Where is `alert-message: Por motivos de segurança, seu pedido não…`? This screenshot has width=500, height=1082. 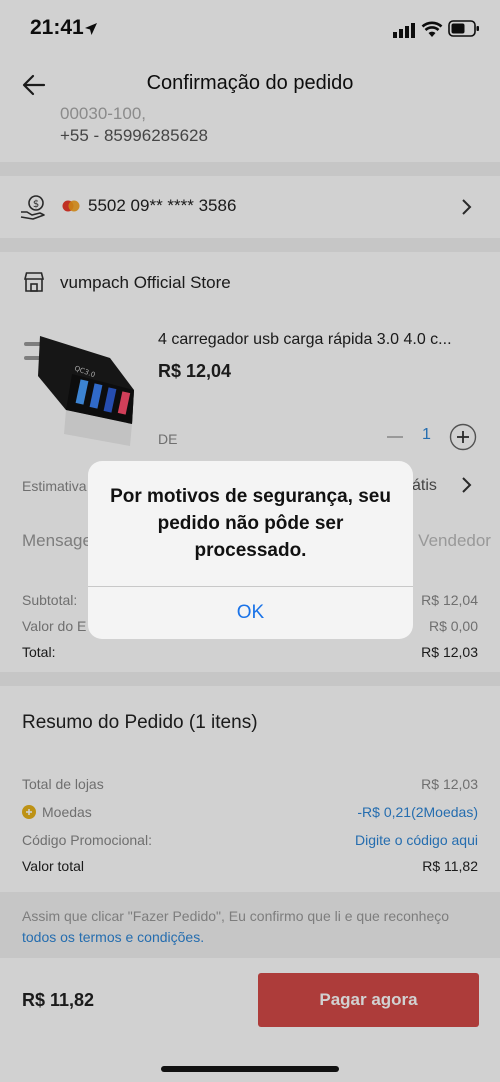 alert-message: Por motivos de segurança, seu pedido não… is located at coordinates (250, 523).